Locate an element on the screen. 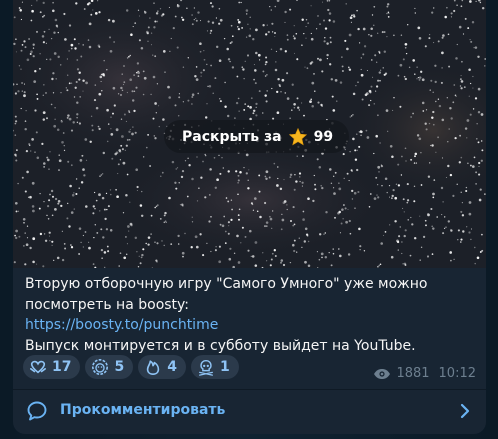 The height and width of the screenshot is (439, 498). reactions-bar: 17 5 4 1 is located at coordinates (131, 367).